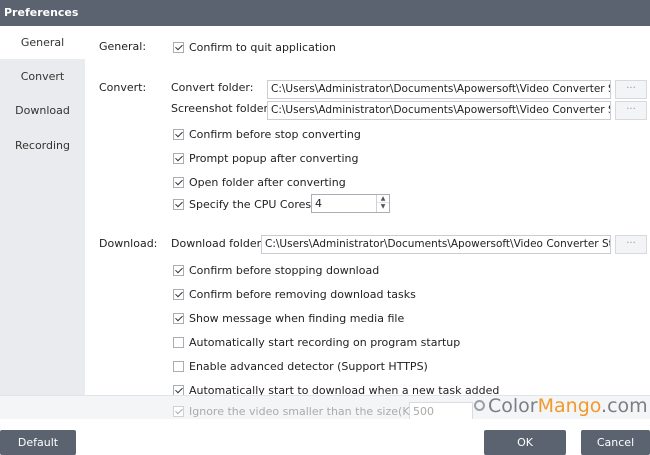 This screenshot has width=650, height=455. I want to click on prompt-popup-checkbox, so click(178, 158).